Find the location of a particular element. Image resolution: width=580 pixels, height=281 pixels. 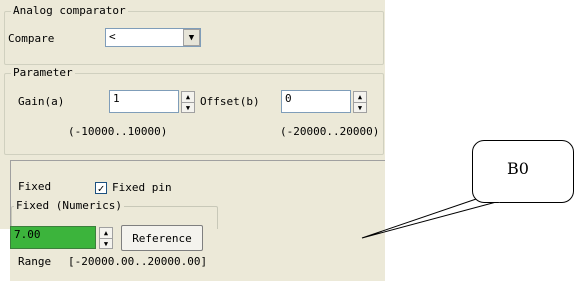

callout-box: B0 is located at coordinates (523, 171).